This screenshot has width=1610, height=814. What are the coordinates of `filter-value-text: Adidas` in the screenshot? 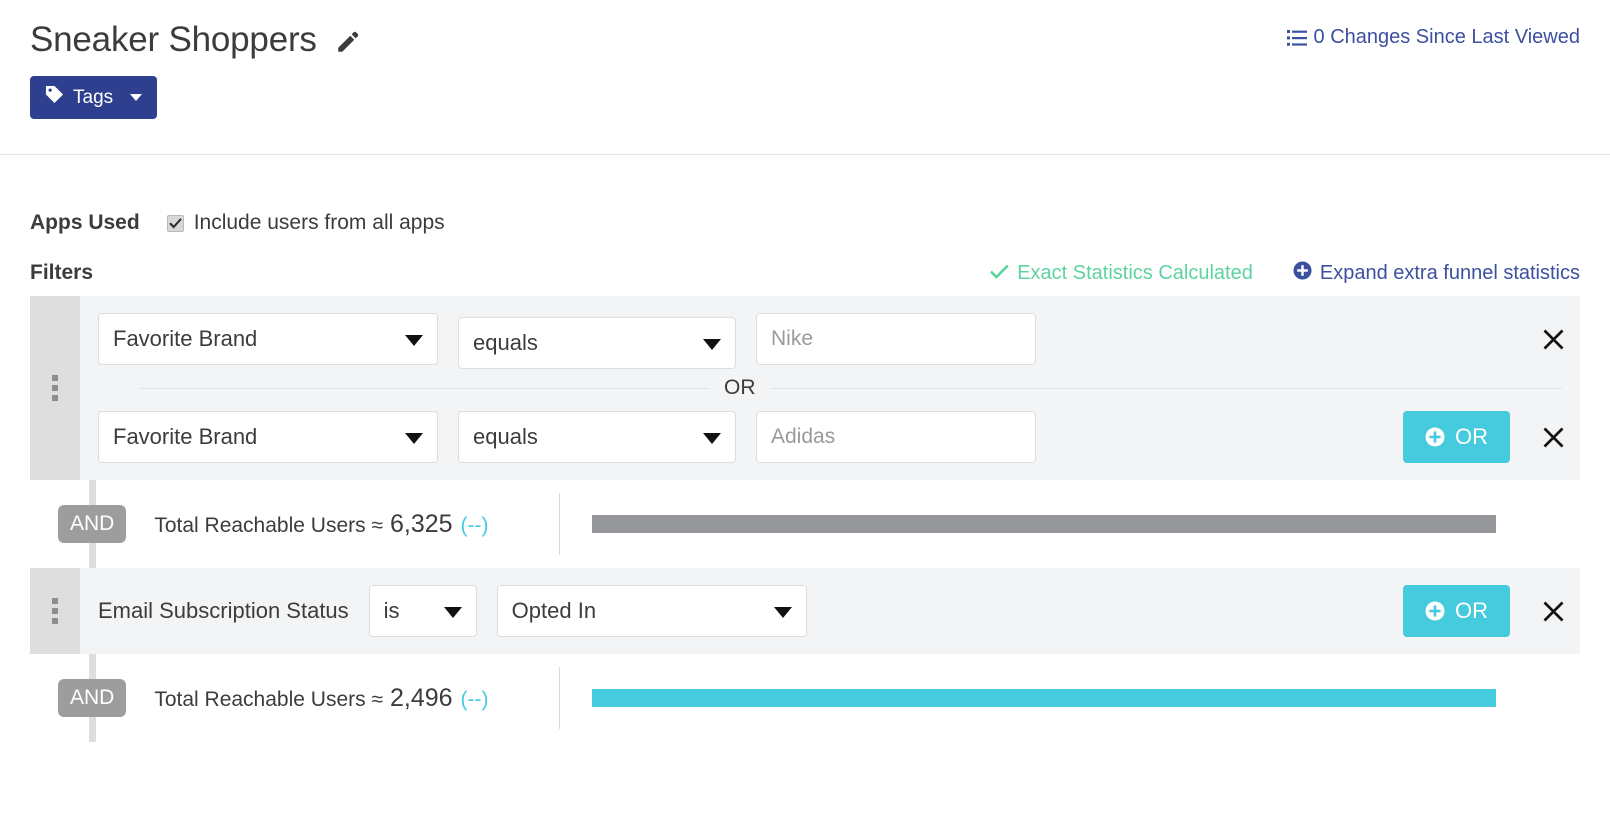 It's located at (803, 436).